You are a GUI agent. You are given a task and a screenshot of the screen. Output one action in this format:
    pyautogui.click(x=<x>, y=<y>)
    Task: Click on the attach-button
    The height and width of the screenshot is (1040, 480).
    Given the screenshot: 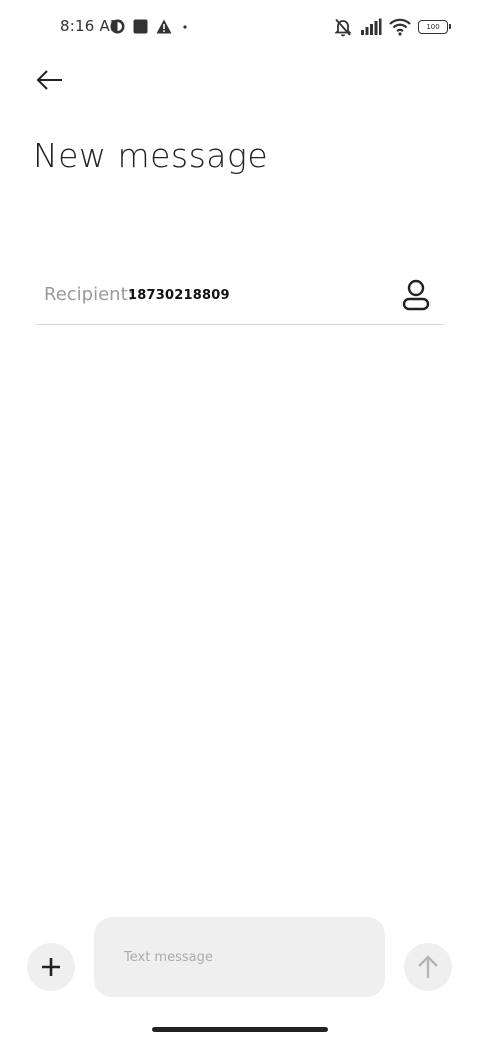 What is the action you would take?
    pyautogui.click(x=51, y=967)
    